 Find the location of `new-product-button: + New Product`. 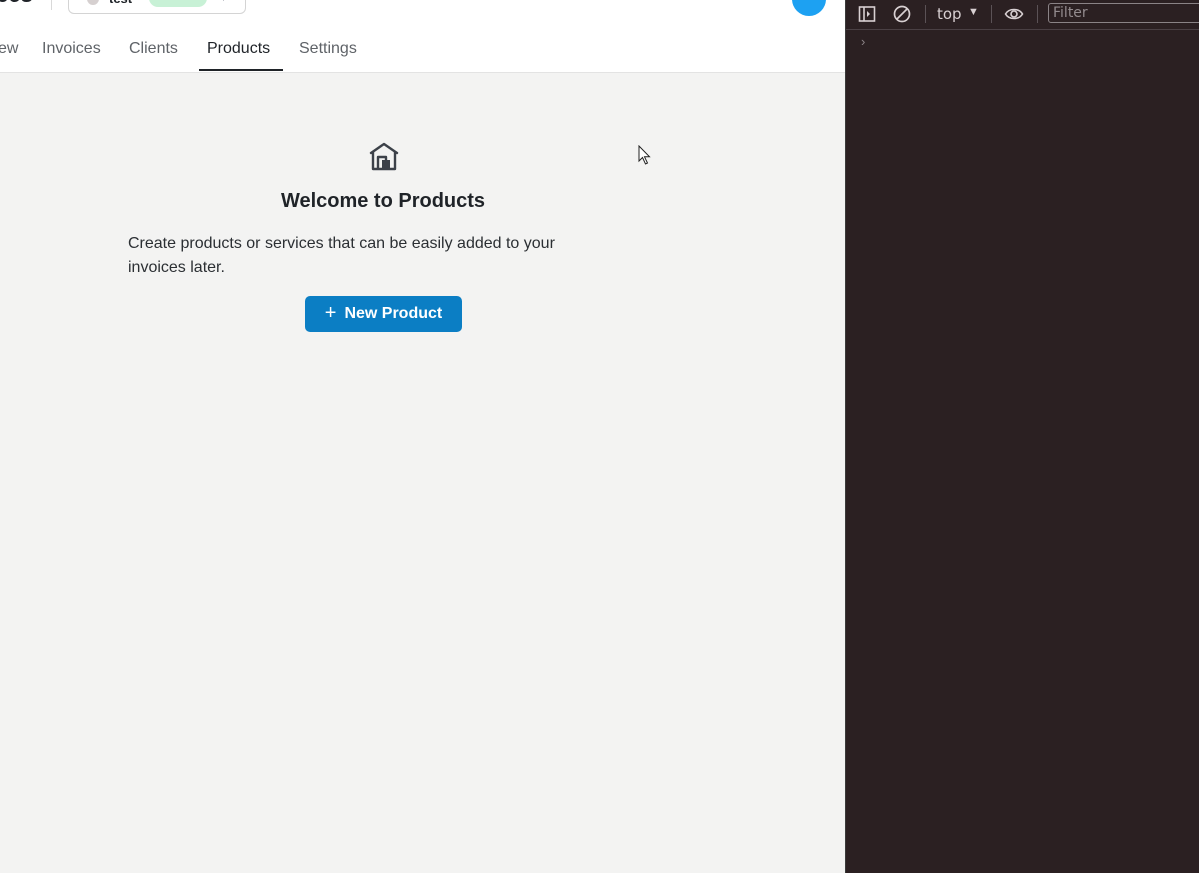

new-product-button: + New Product is located at coordinates (383, 314).